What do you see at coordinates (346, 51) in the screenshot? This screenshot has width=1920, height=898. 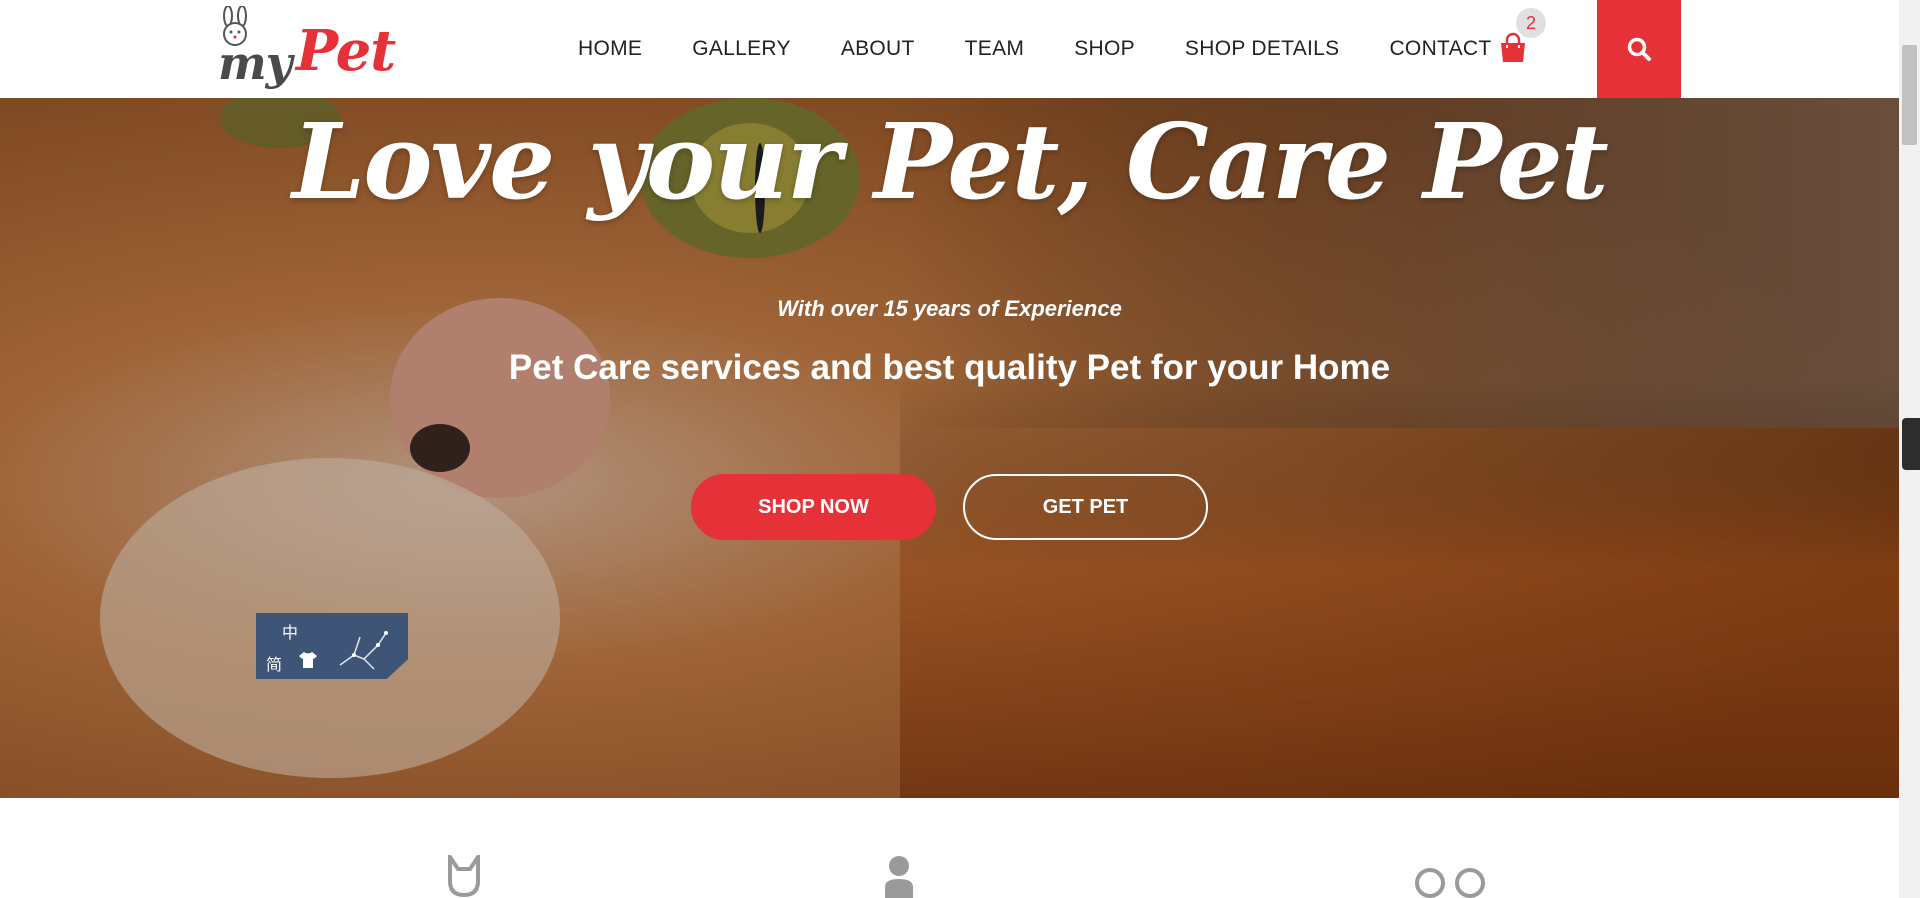 I see `logo-pet-text: Pet` at bounding box center [346, 51].